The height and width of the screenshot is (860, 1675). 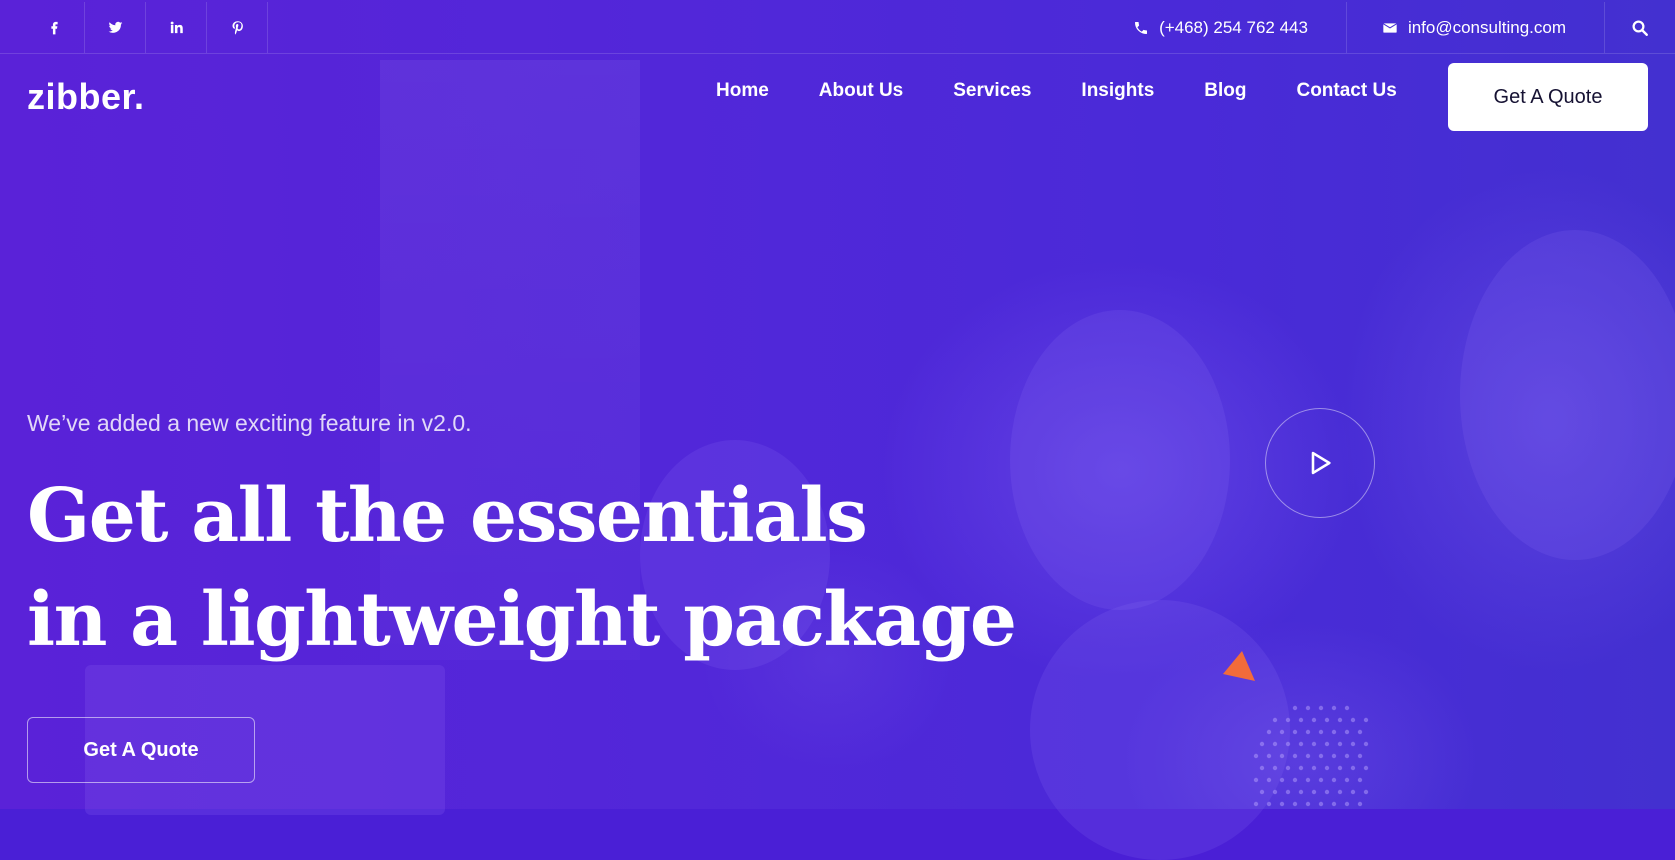 I want to click on top-bar: (+468) 254 762 443 info@consulting.com, so click(x=837, y=28).